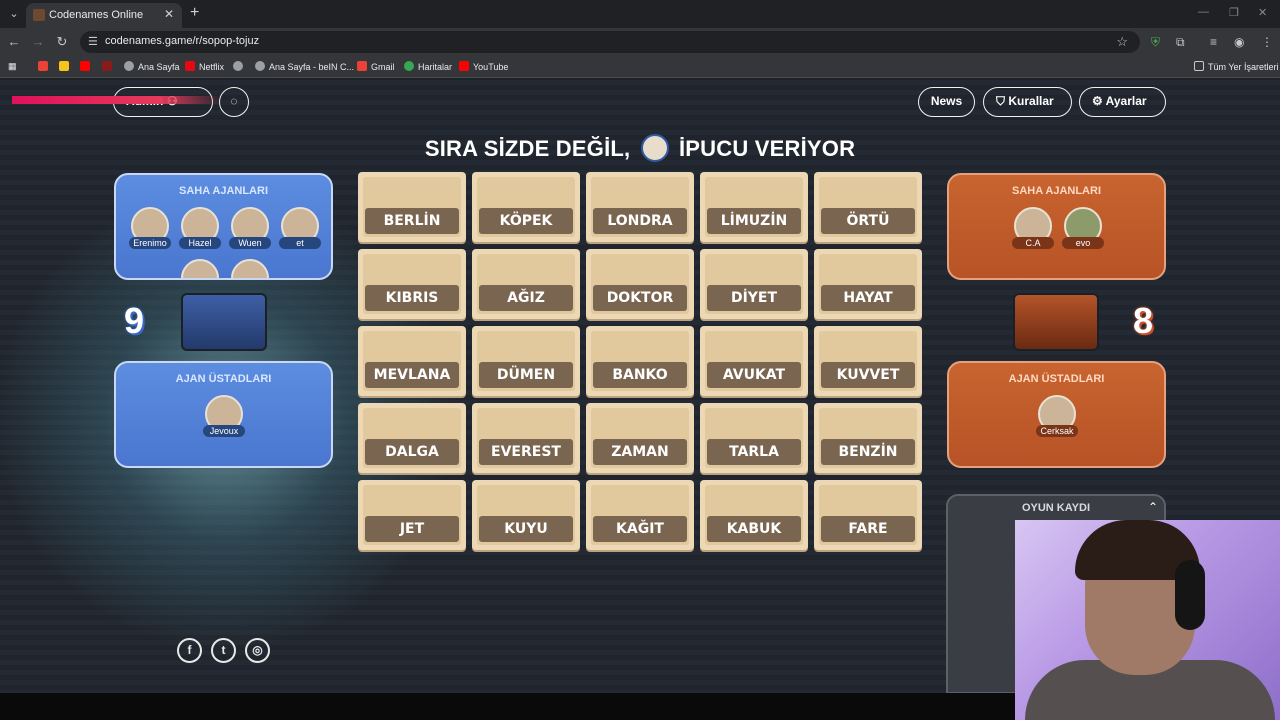 Image resolution: width=1280 pixels, height=720 pixels. Describe the element at coordinates (1203, 12) in the screenshot. I see `minimize-icon: —` at that location.